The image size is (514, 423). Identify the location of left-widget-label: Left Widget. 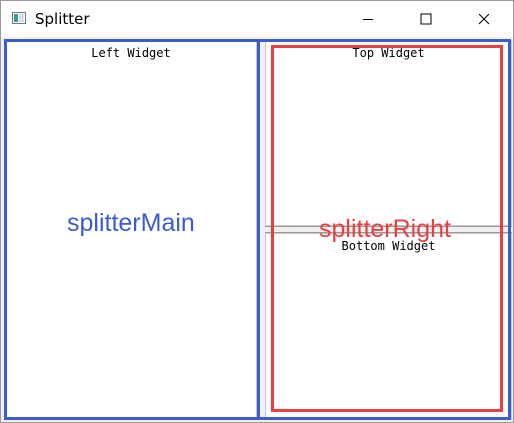
(131, 53).